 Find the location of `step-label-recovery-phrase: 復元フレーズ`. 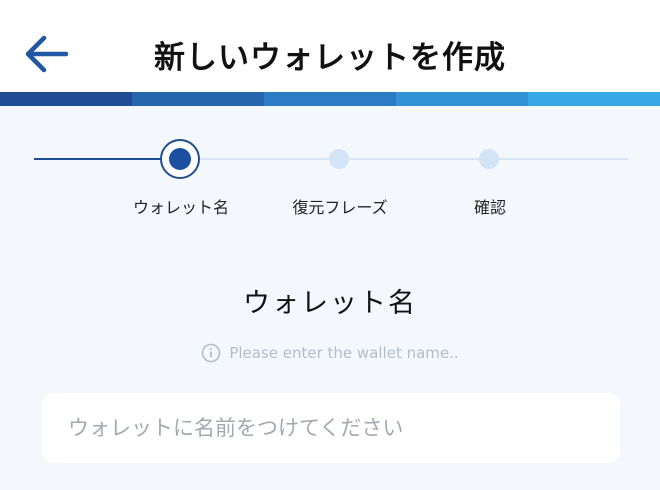

step-label-recovery-phrase: 復元フレーズ is located at coordinates (340, 207).